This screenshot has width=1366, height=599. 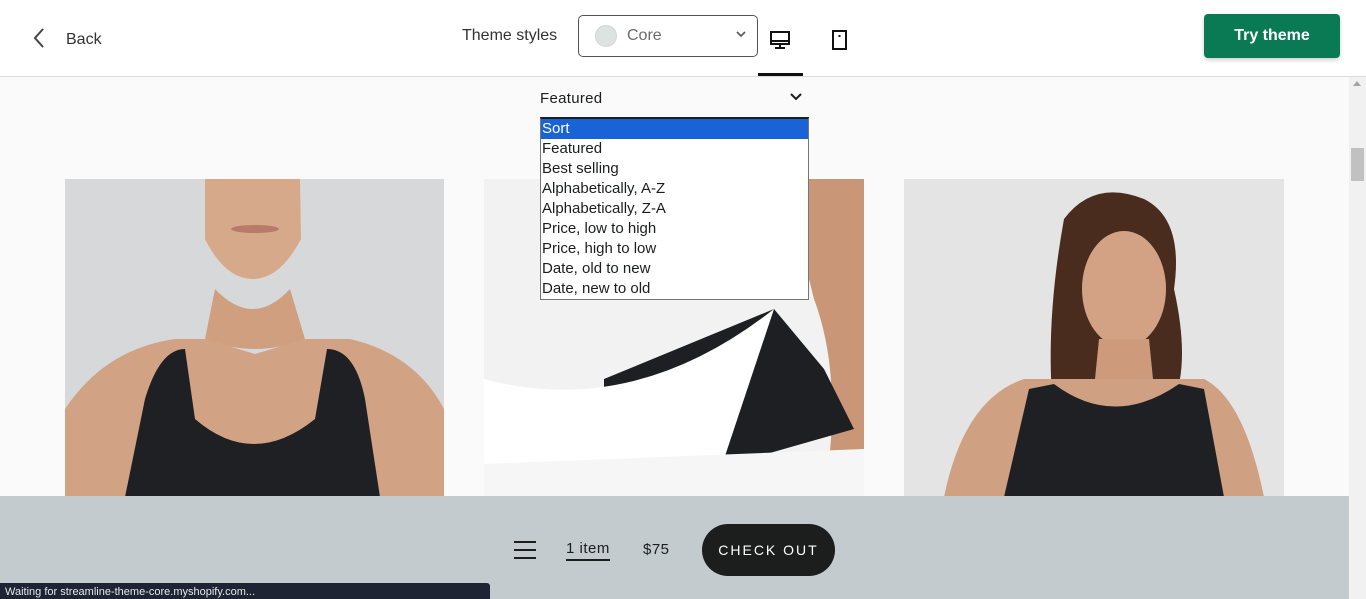 What do you see at coordinates (40, 40) in the screenshot?
I see `chevron-left-icon` at bounding box center [40, 40].